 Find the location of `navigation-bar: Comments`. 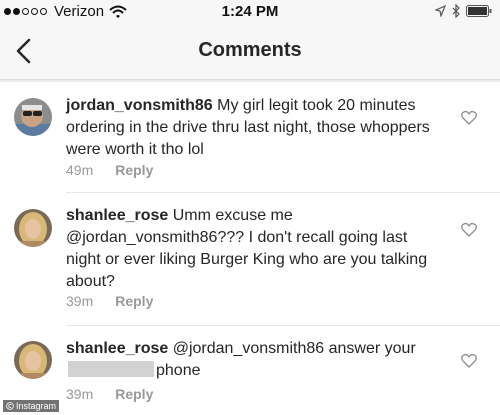

navigation-bar: Comments is located at coordinates (250, 52).